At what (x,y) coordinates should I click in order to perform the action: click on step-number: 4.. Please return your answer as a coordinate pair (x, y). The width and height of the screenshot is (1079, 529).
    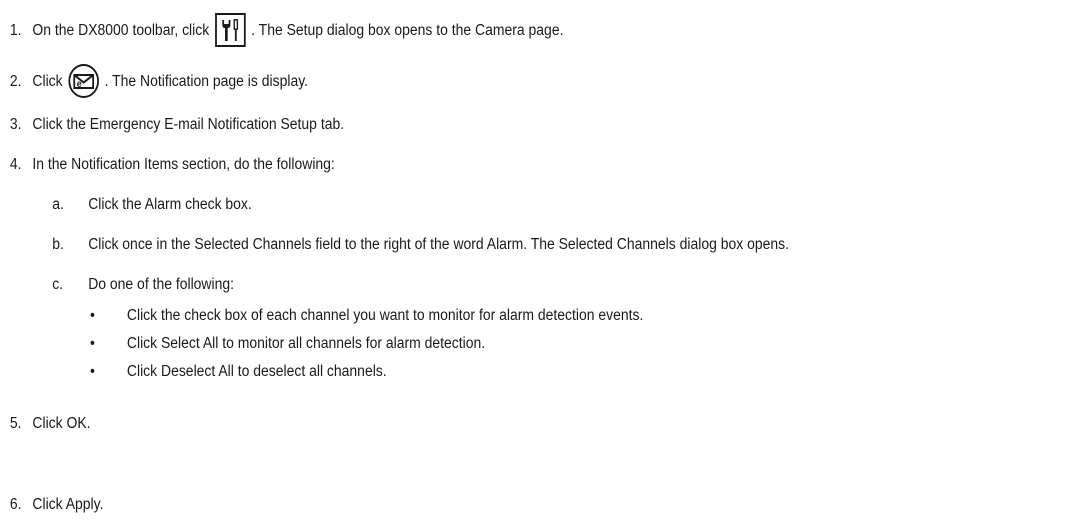
    Looking at the image, I should click on (15, 164).